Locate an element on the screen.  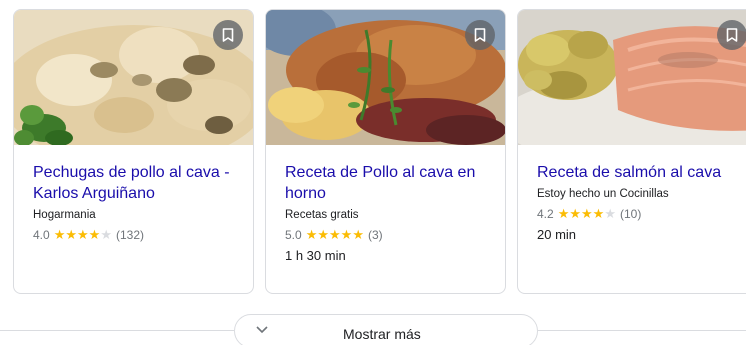
recipe-source: Recetas gratis is located at coordinates (322, 215).